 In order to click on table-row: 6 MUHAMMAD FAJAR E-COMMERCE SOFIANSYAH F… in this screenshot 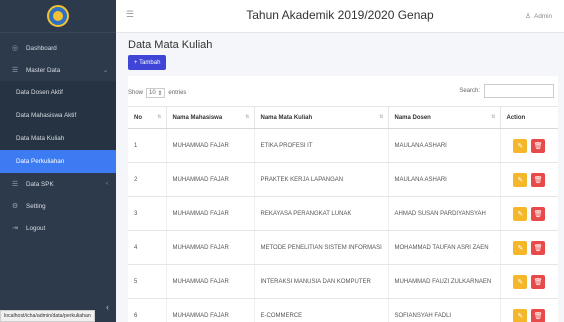, I will do `click(343, 310)`.